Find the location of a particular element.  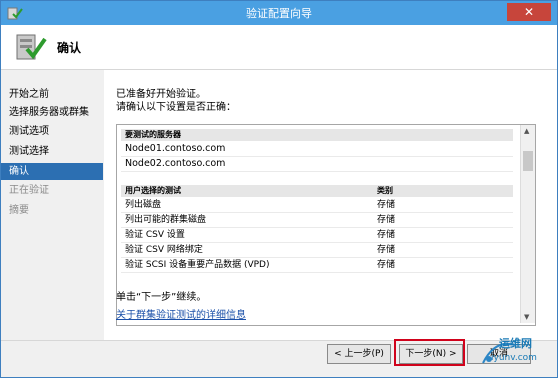

watermark-text: 运维网 is located at coordinates (515, 343).